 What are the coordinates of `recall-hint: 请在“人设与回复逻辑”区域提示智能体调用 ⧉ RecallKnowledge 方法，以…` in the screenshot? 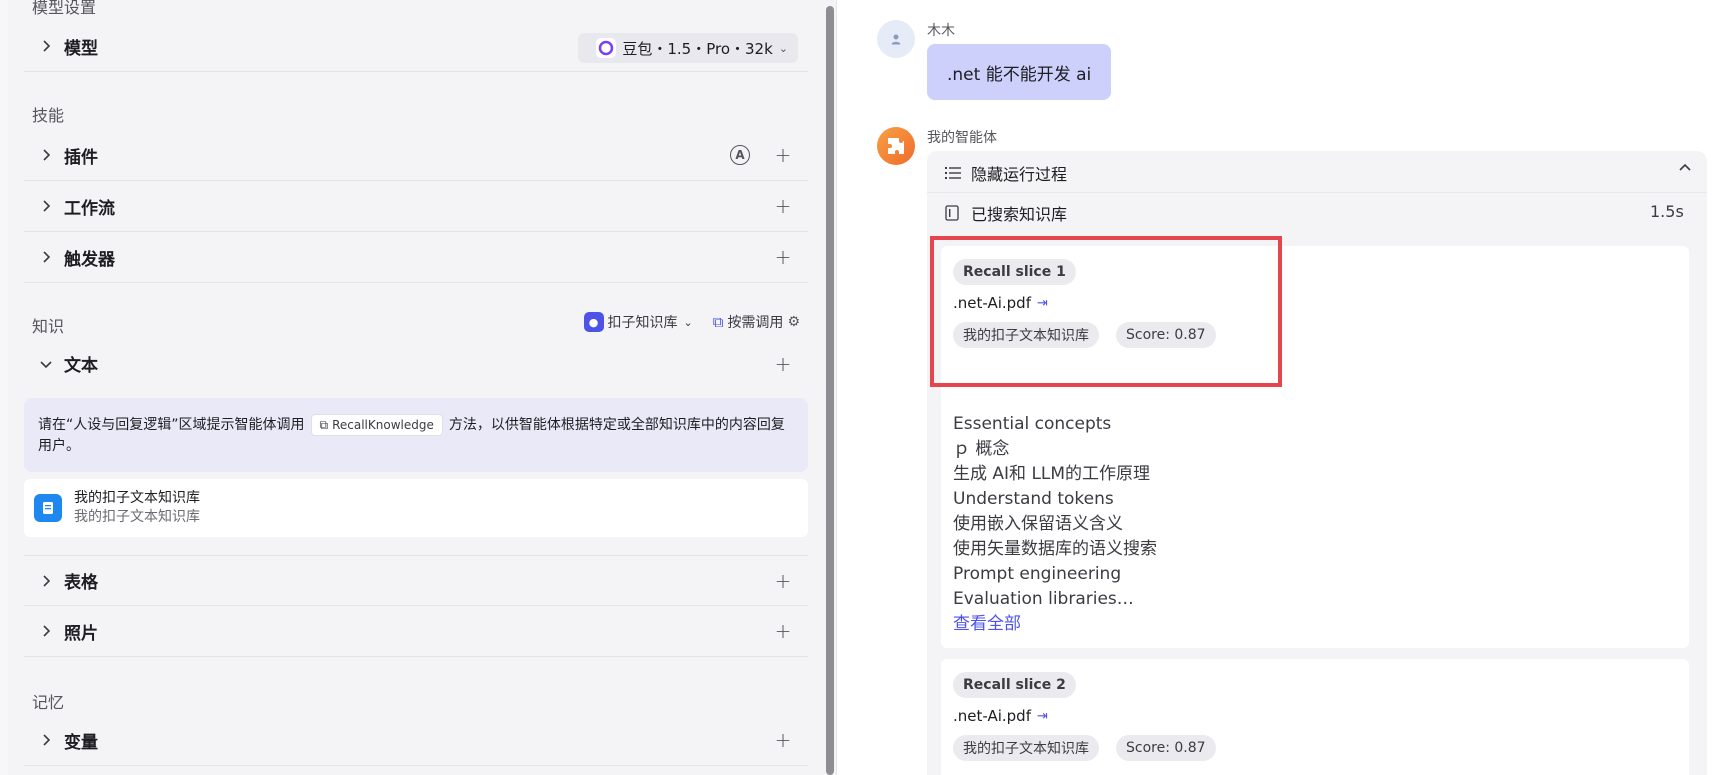 It's located at (416, 435).